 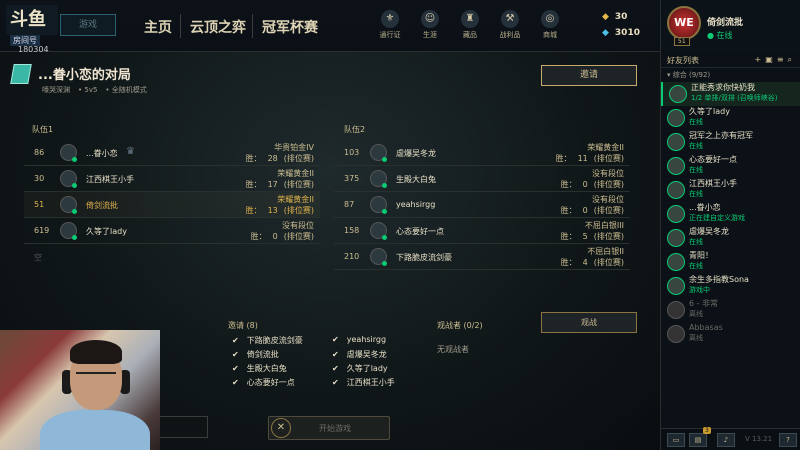 I want to click on close-icon: ✕, so click(x=281, y=428).